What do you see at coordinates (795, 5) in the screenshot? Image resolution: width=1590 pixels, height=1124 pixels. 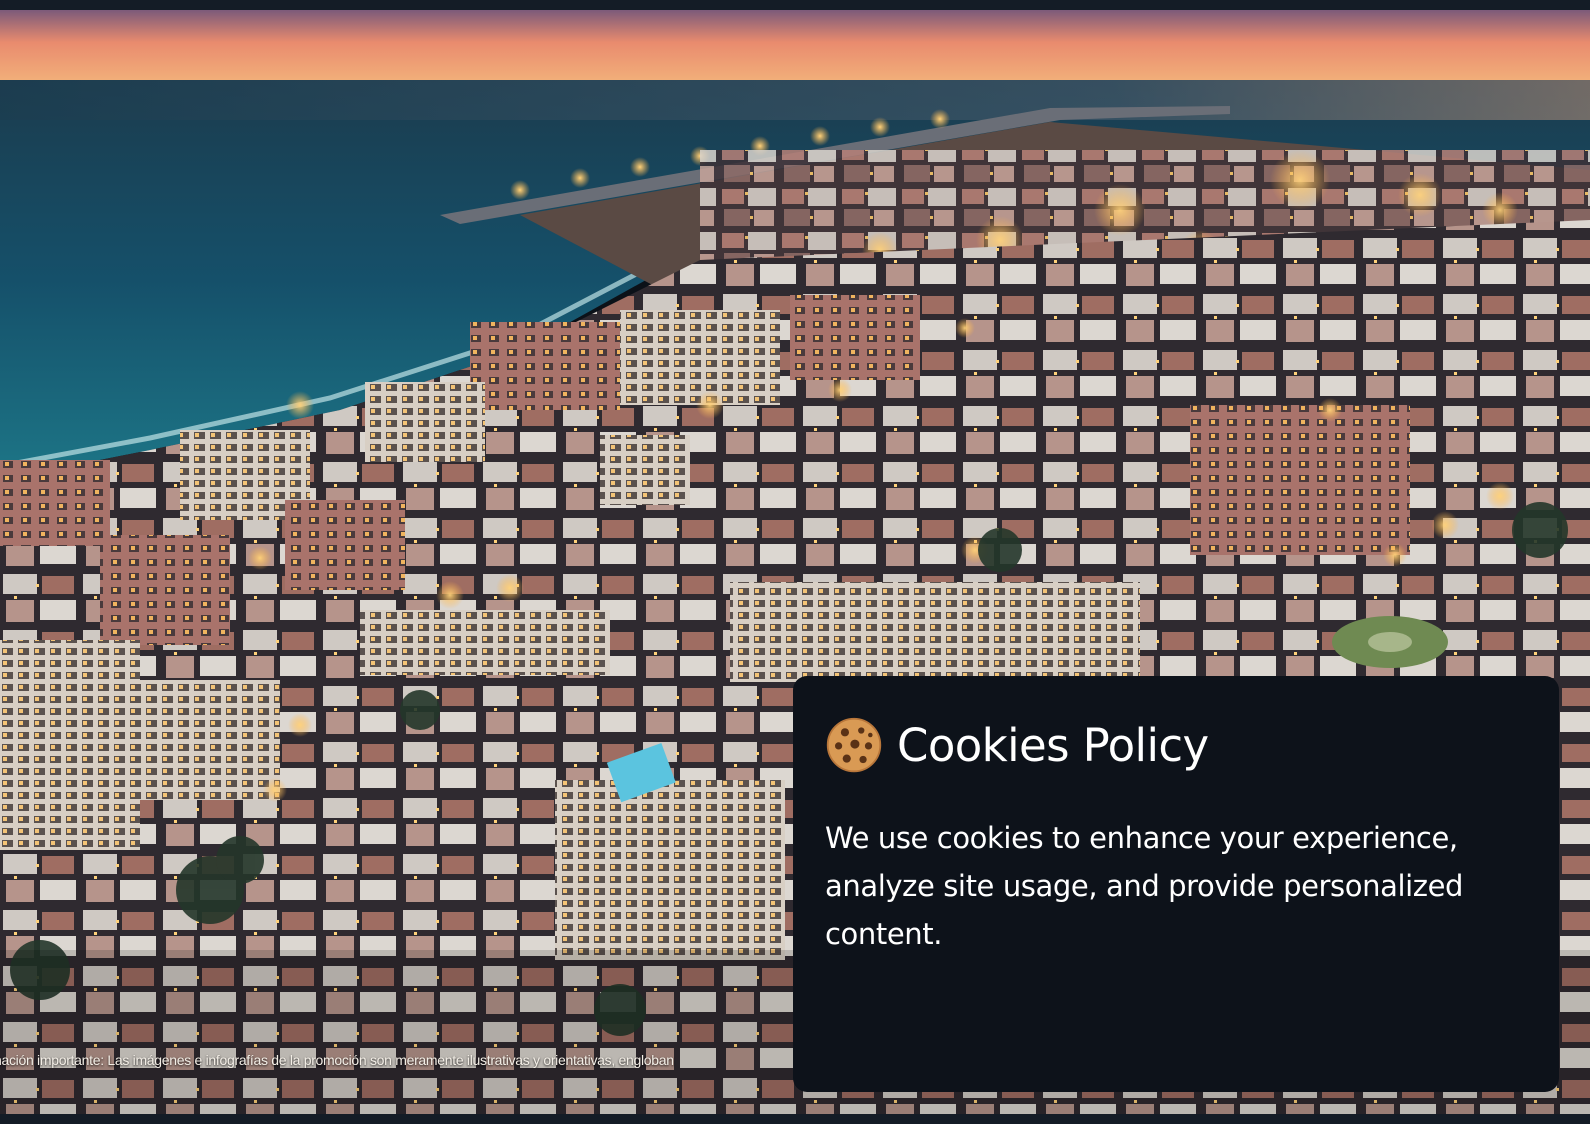 I see `top-bar` at bounding box center [795, 5].